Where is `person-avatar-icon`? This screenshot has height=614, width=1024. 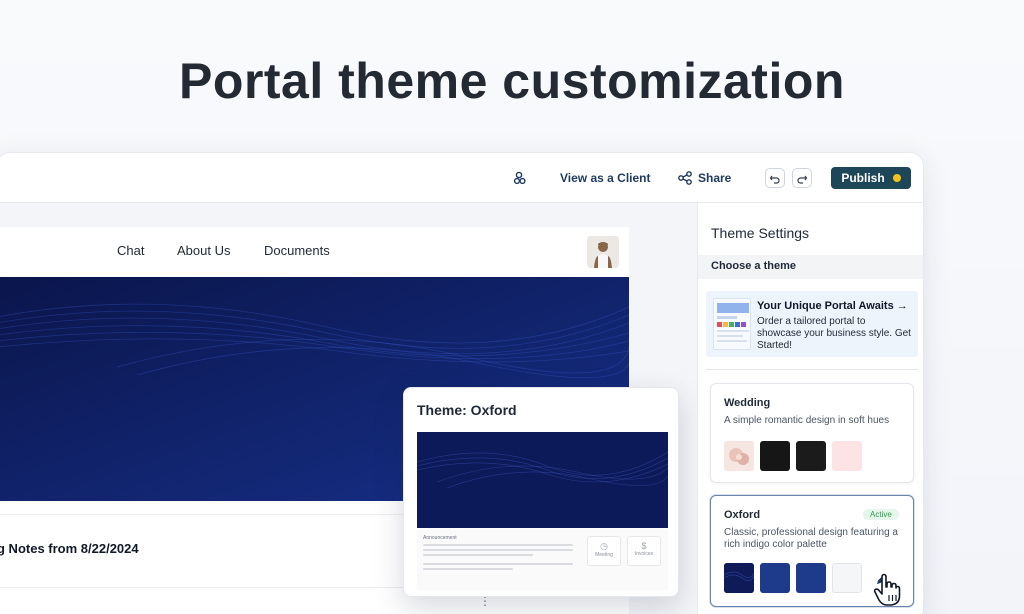
person-avatar-icon is located at coordinates (603, 252).